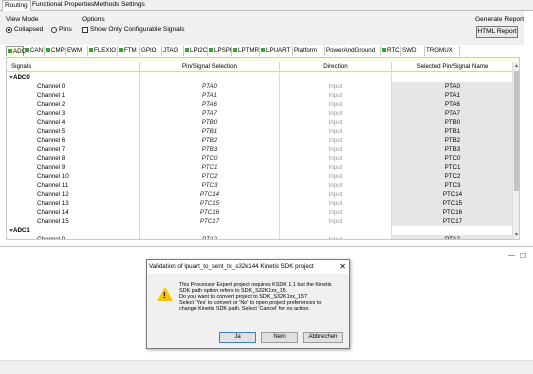  What do you see at coordinates (335, 67) in the screenshot?
I see `header-direction: Direction` at bounding box center [335, 67].